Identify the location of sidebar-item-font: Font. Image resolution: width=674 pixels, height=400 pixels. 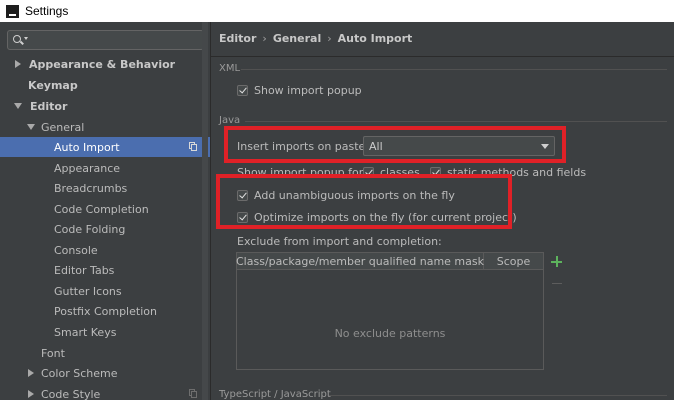
(105, 353).